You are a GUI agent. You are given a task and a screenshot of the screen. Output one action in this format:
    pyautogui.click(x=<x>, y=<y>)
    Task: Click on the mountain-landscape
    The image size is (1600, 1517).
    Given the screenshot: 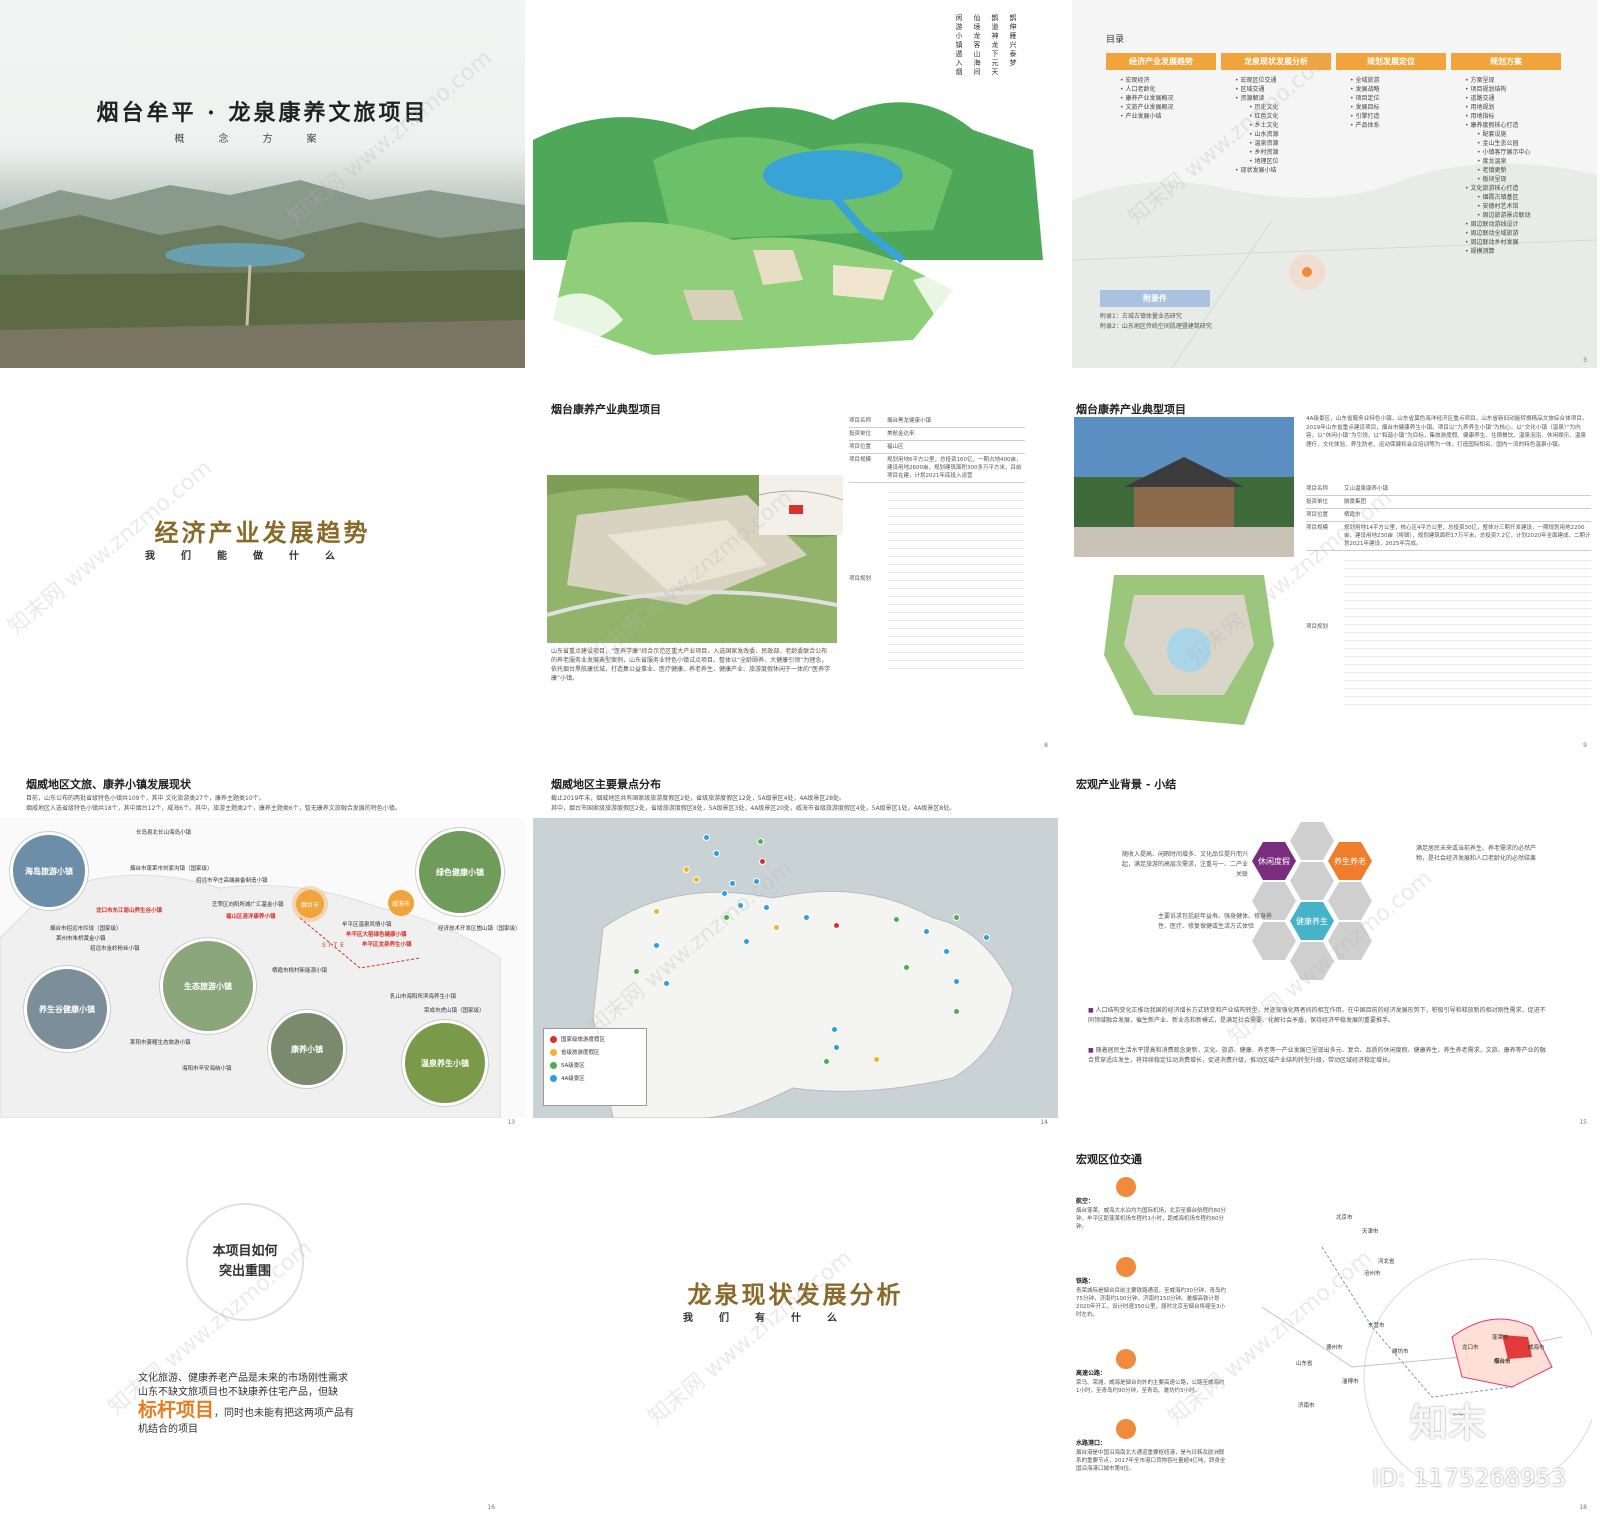 What is the action you would take?
    pyautogui.click(x=262, y=274)
    